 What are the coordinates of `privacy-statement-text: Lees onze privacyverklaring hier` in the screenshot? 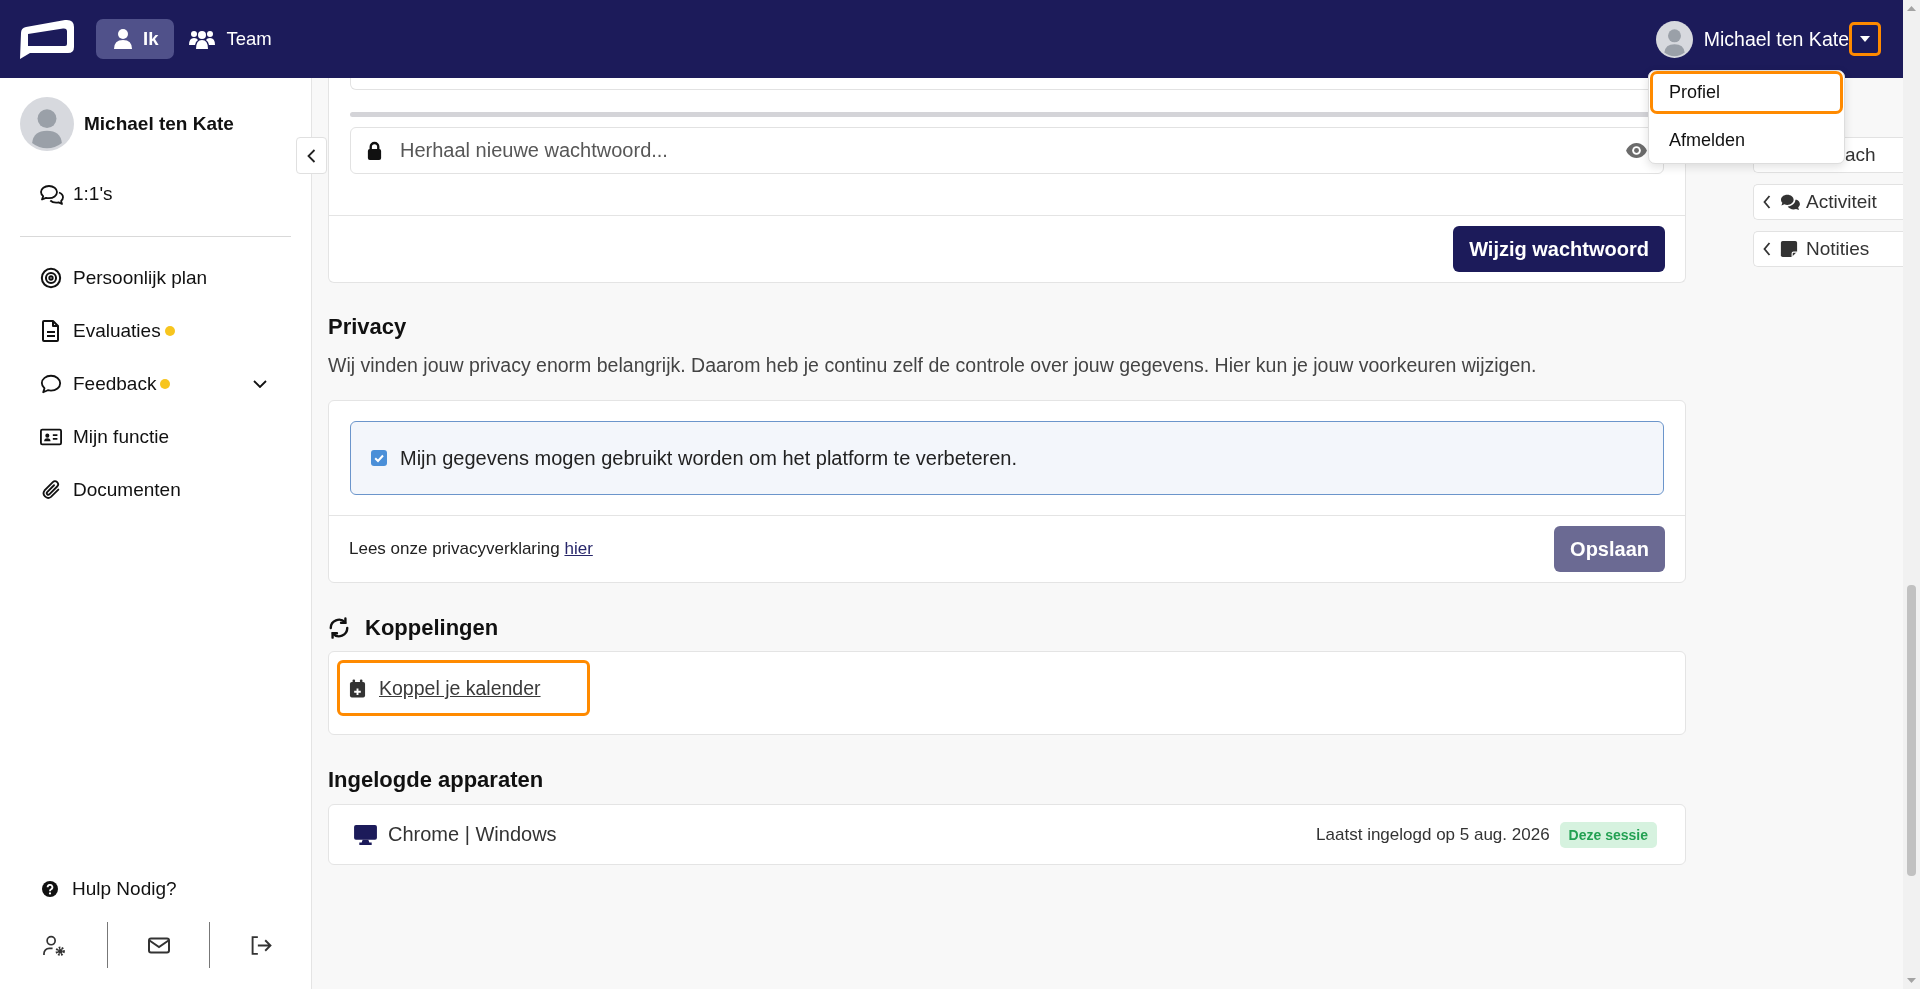 It's located at (471, 549).